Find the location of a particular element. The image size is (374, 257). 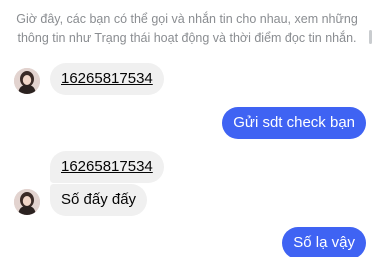

message-text: Số lạ vậy is located at coordinates (324, 242).